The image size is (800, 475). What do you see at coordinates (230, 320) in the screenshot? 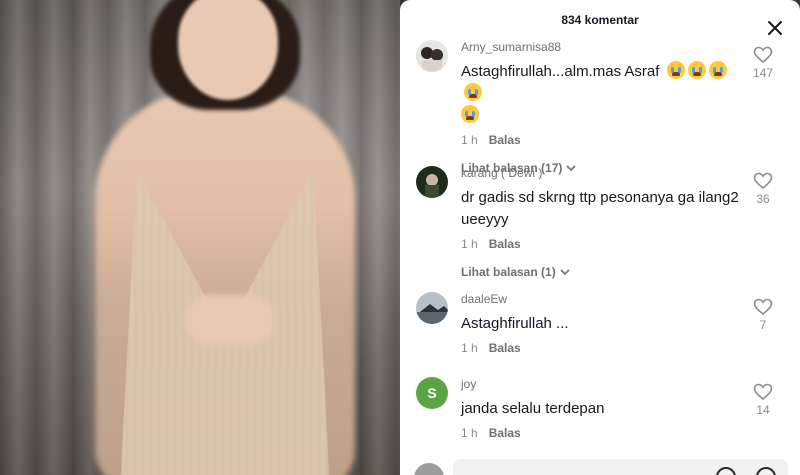
I see `video-hands` at bounding box center [230, 320].